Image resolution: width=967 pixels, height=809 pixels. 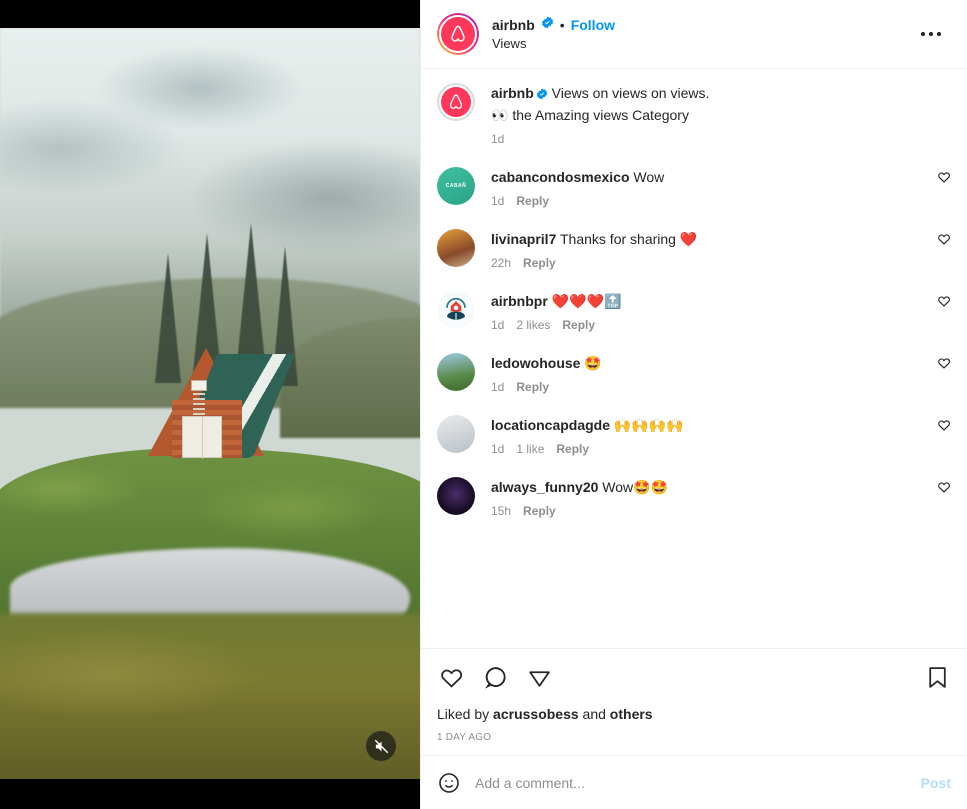 I want to click on more-options-button, so click(x=931, y=34).